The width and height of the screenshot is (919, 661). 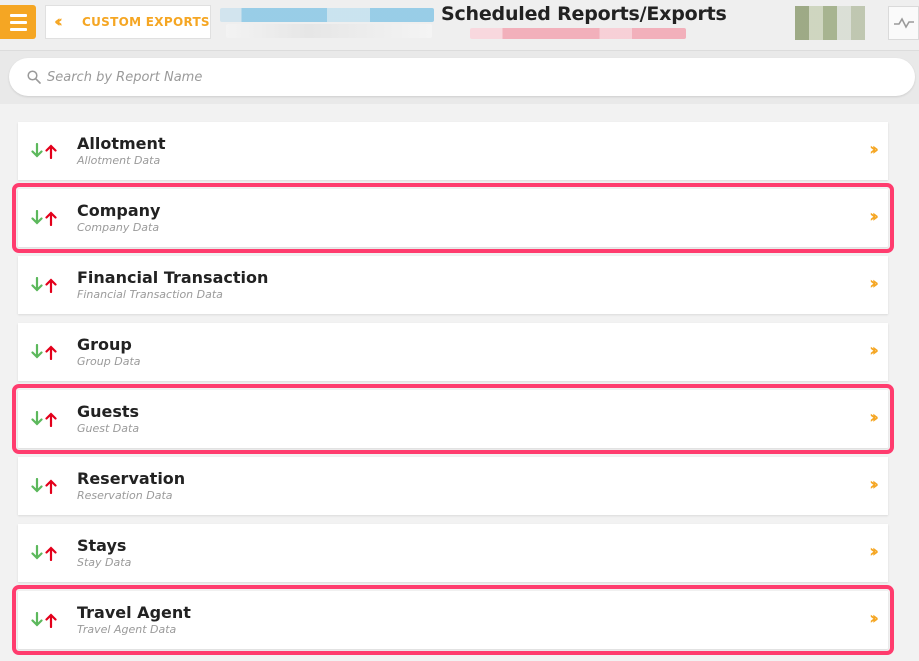 What do you see at coordinates (108, 428) in the screenshot?
I see `report-subtitle: Guest Data` at bounding box center [108, 428].